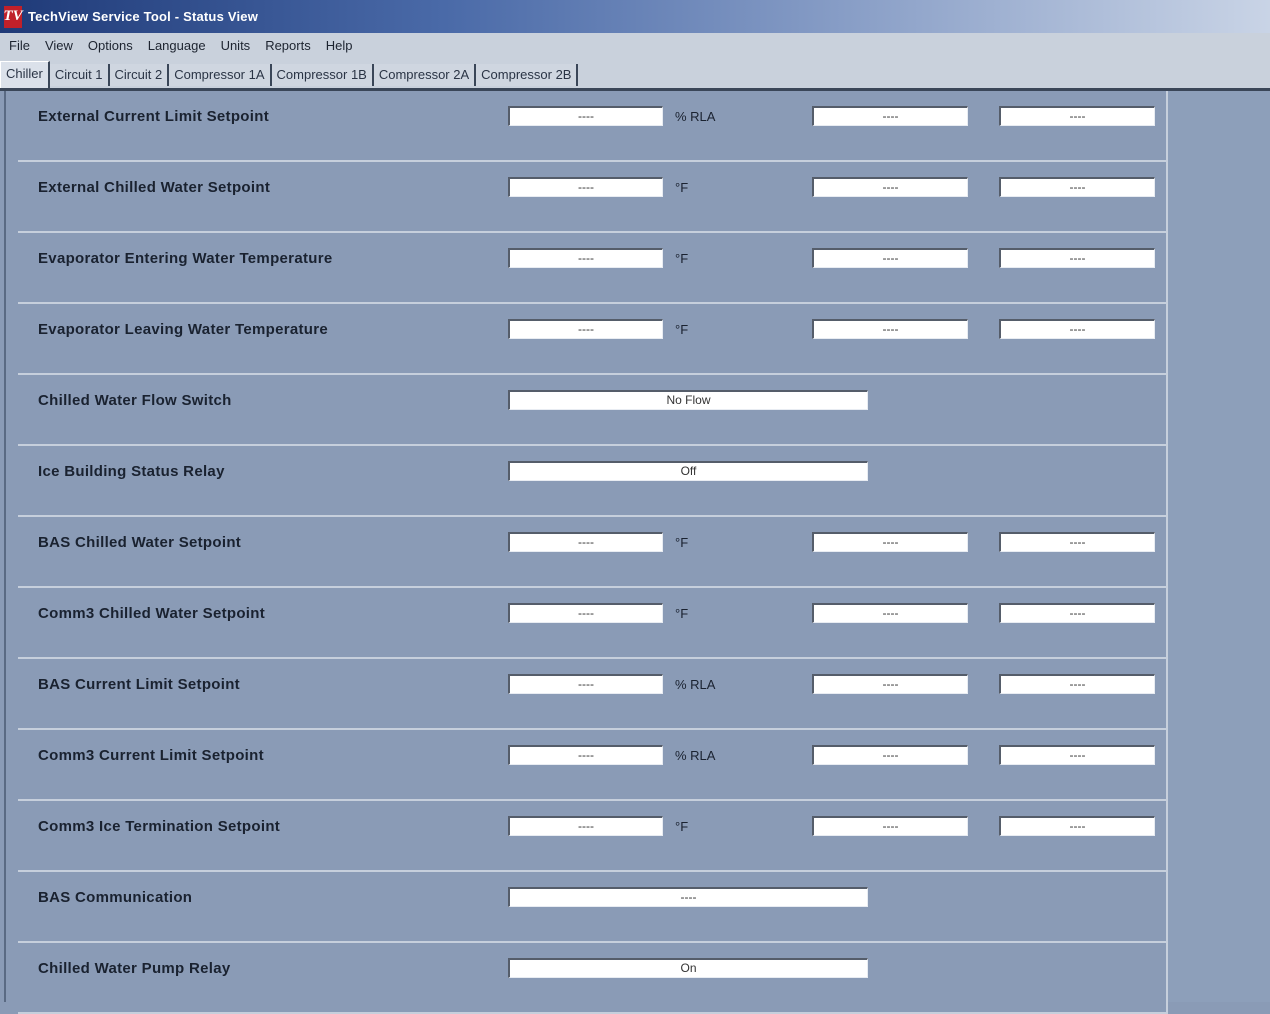  I want to click on menu-file: File, so click(19, 45).